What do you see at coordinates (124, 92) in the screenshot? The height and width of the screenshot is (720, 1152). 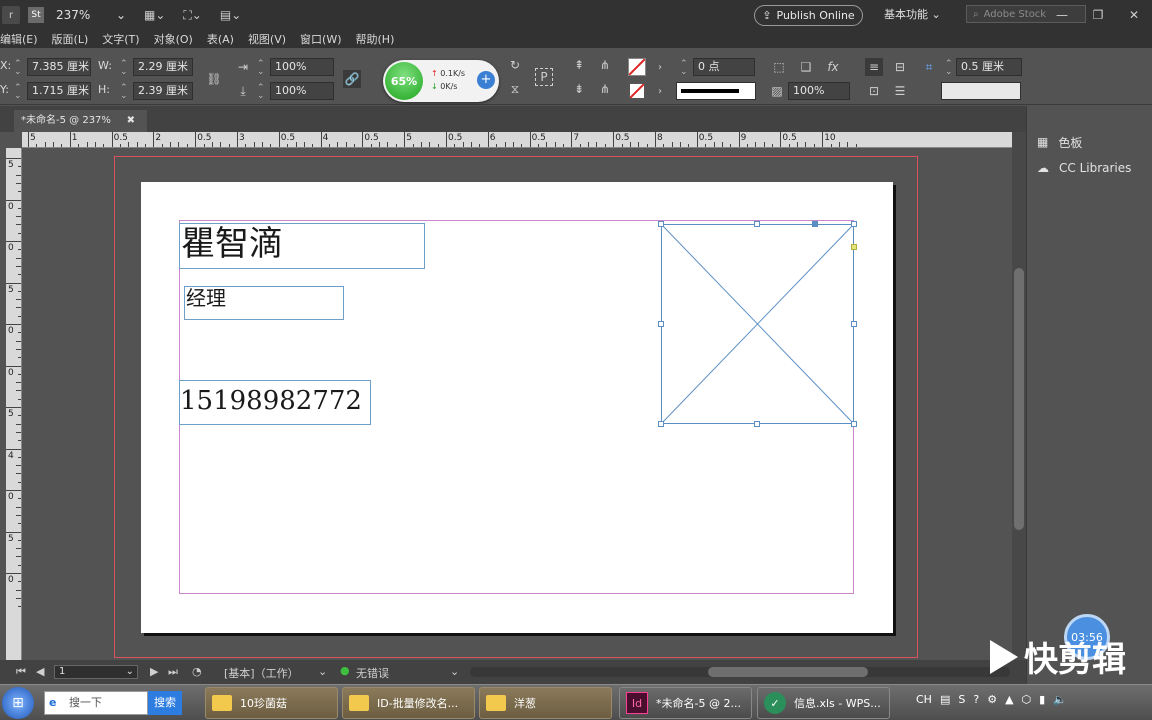 I see `h-stepper-icon: ⌃ ⌄` at bounding box center [124, 92].